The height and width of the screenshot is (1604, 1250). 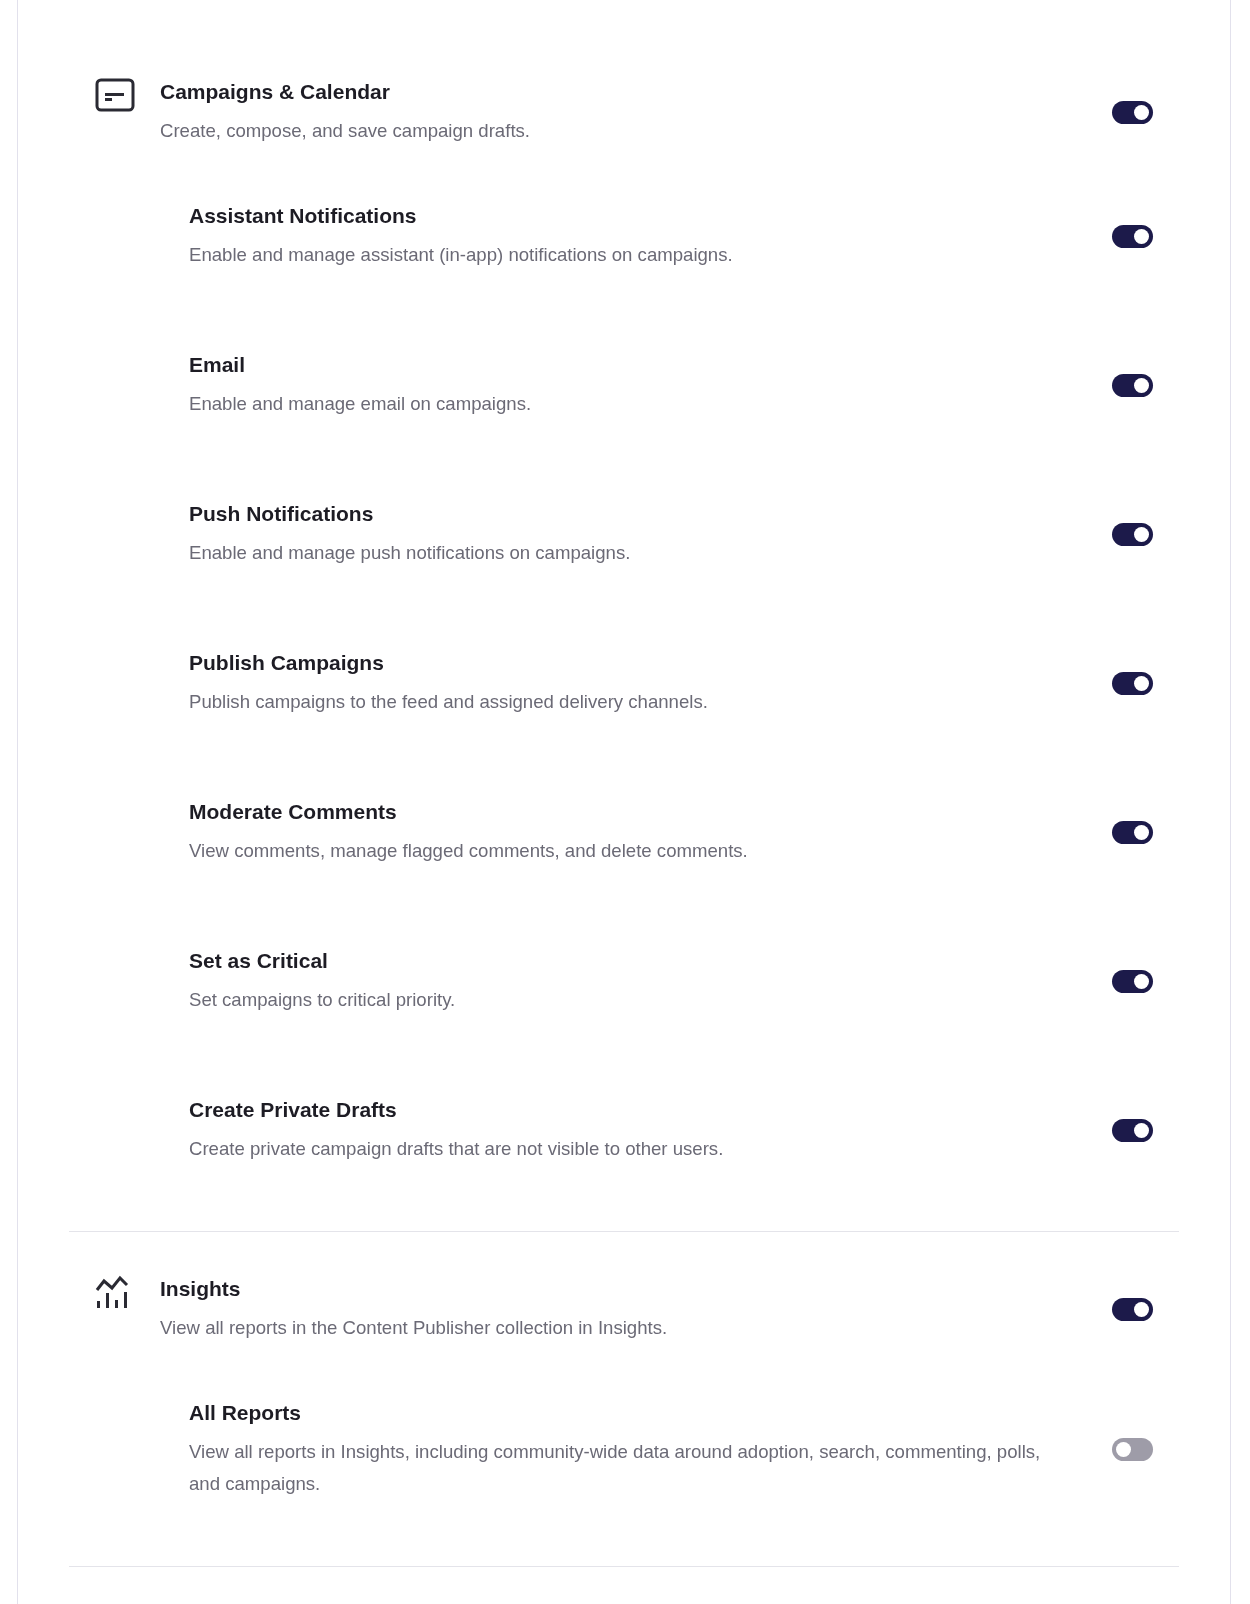 I want to click on permission-title: Email, so click(x=218, y=365).